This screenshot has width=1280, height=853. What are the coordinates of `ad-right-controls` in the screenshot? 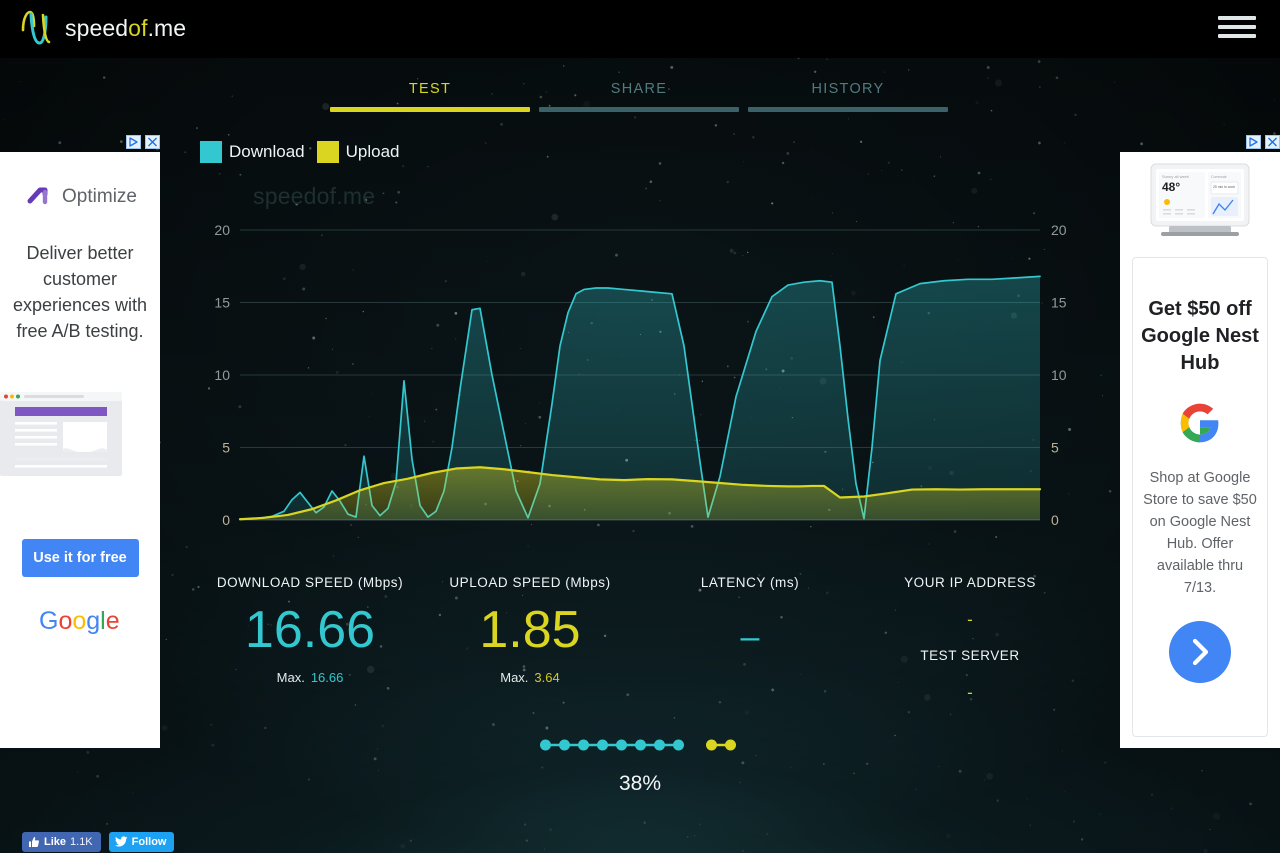 It's located at (1263, 142).